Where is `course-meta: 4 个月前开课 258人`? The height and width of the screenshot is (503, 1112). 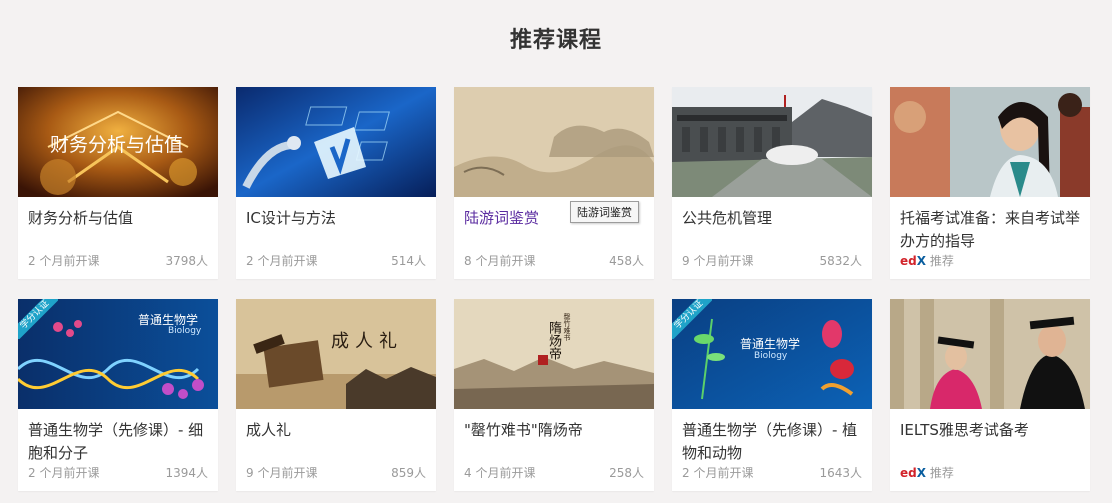 course-meta: 4 个月前开课 258人 is located at coordinates (554, 472).